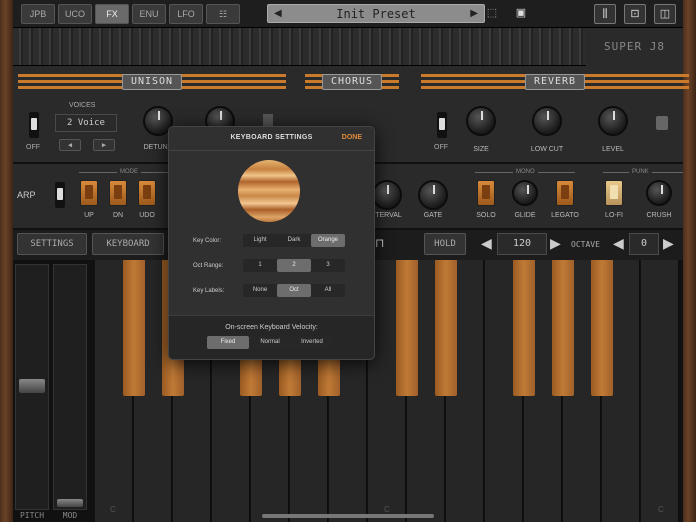  I want to click on tab-fx: FX, so click(112, 14).